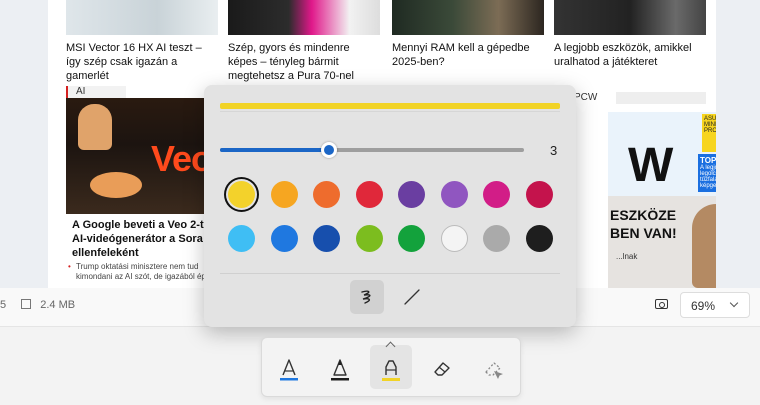  I want to click on color-swatch-red, so click(369, 194).